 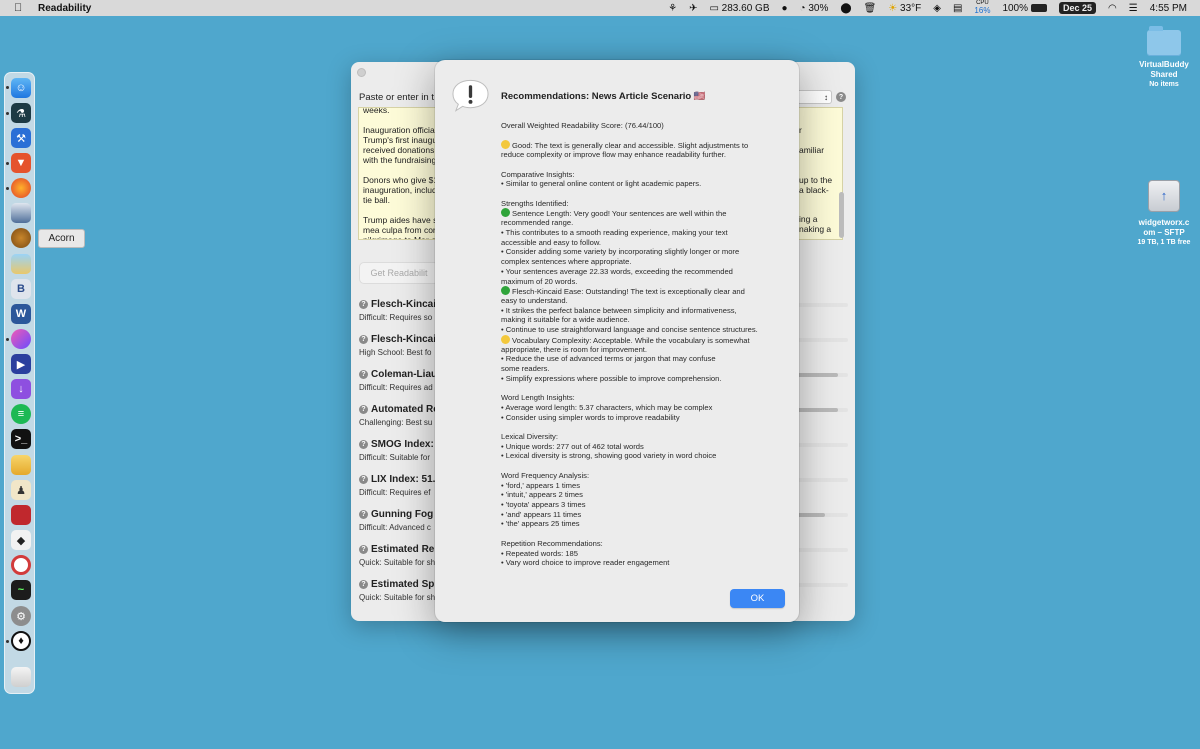 I want to click on metric-progress-fill, so click(x=817, y=375).